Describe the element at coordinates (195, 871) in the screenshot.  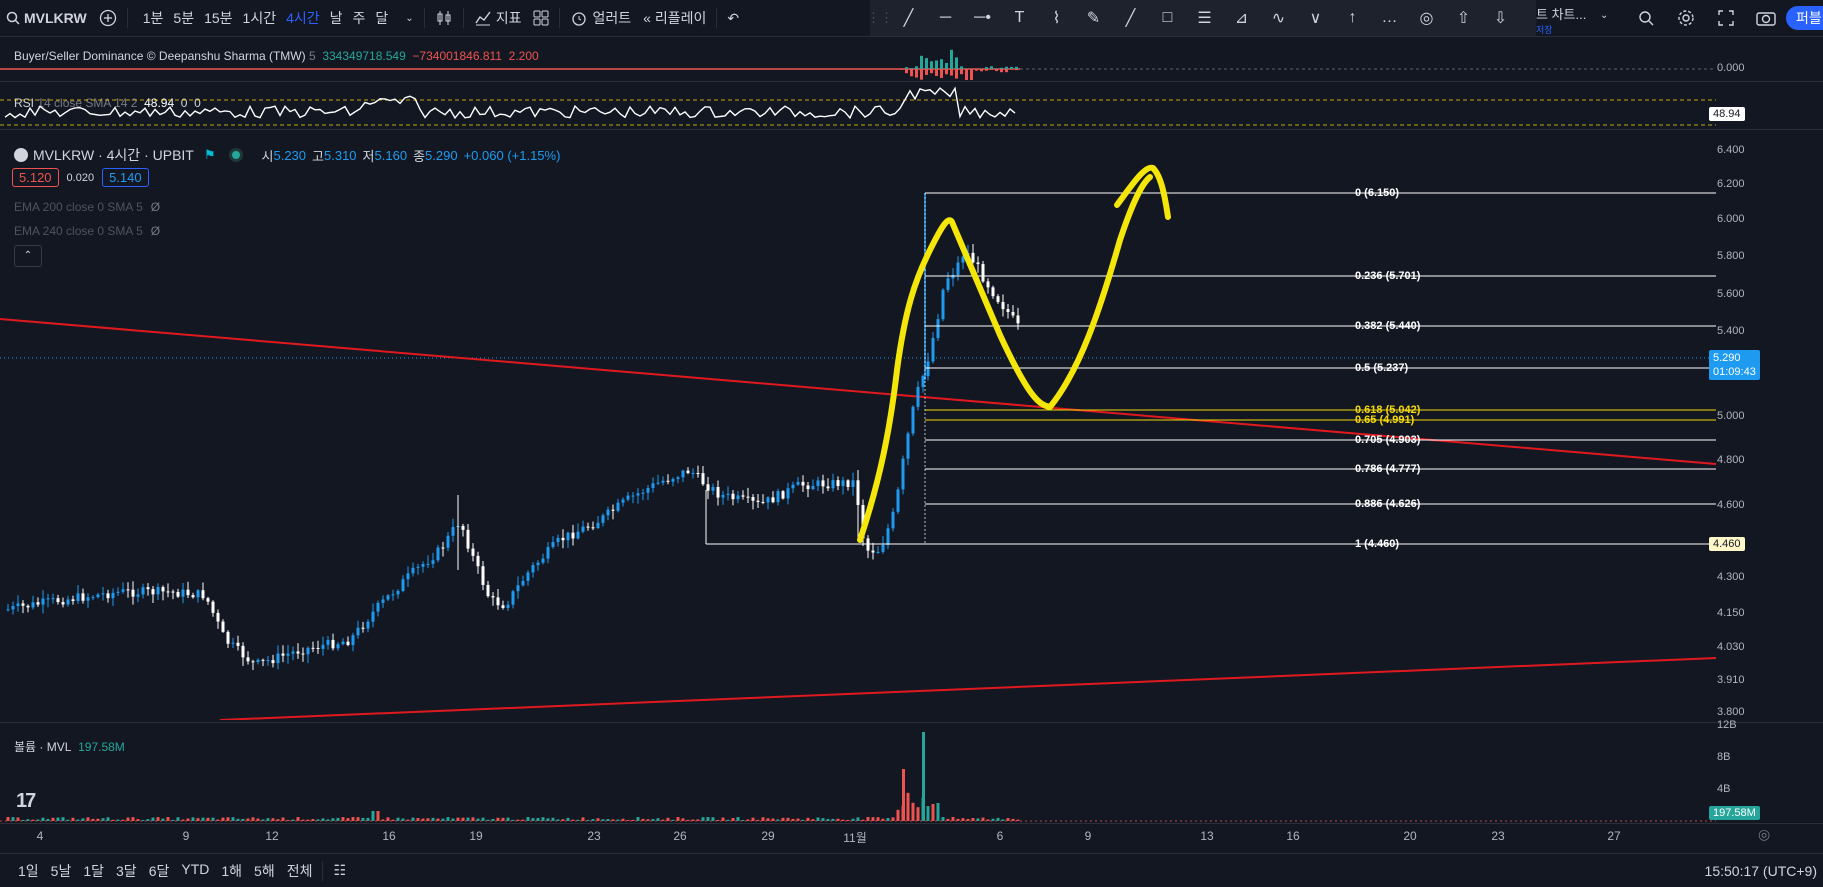
I see `range-5: YTD` at that location.